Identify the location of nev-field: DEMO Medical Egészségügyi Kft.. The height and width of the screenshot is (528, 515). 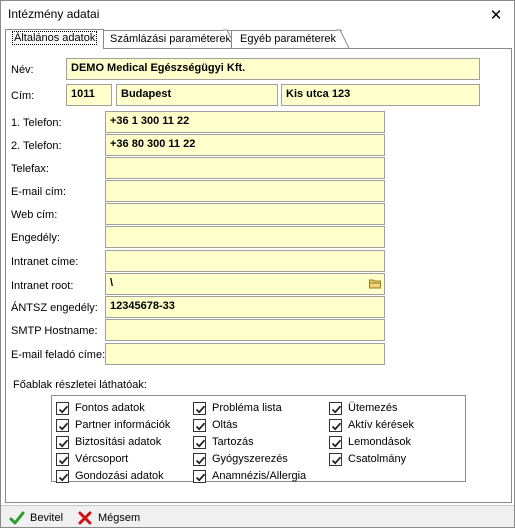
(273, 69).